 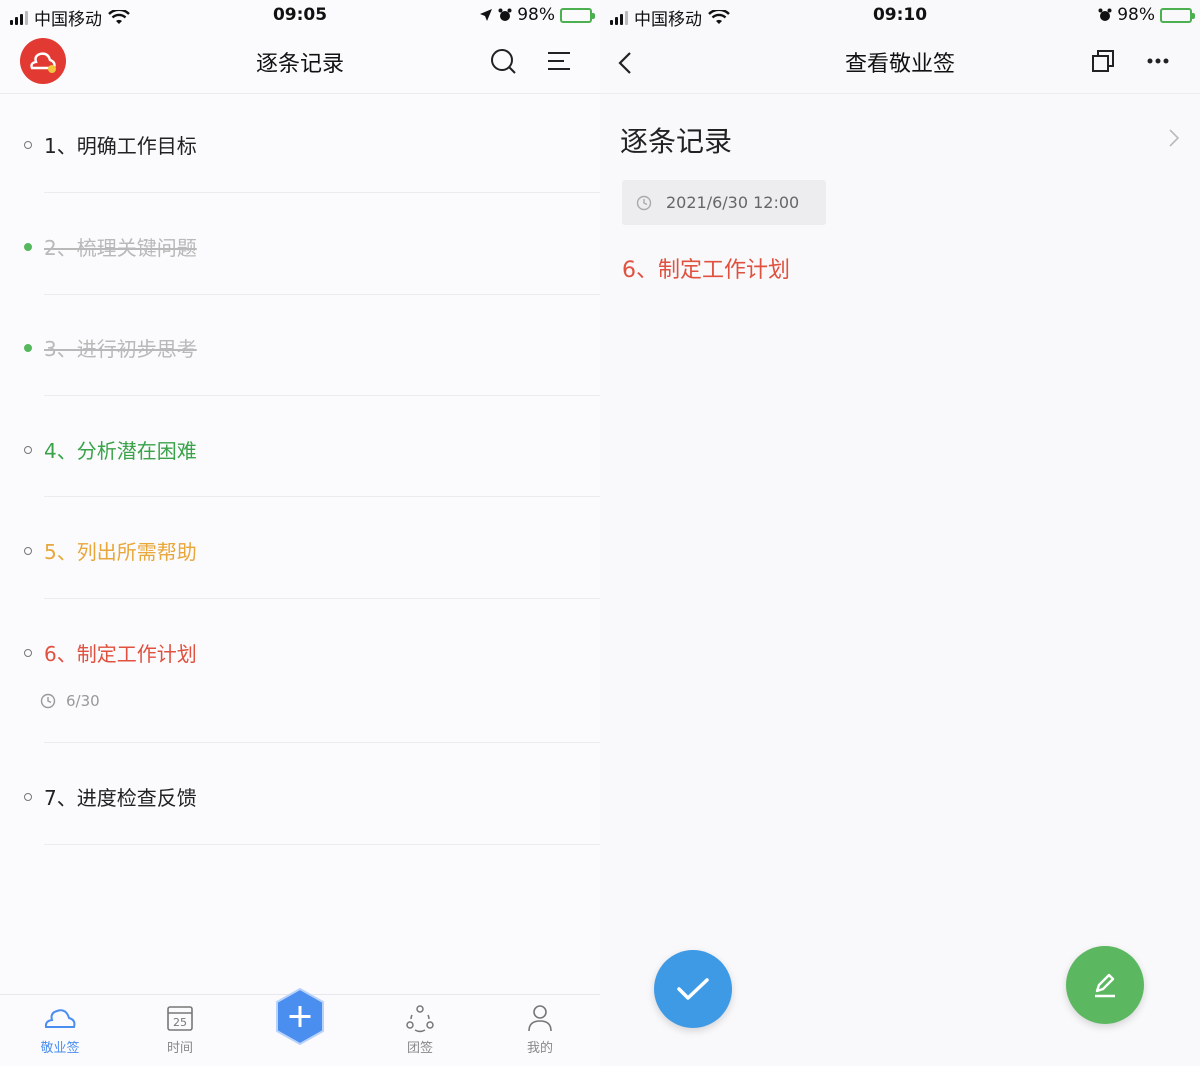 What do you see at coordinates (120, 146) in the screenshot?
I see `task-label: 1、明确工作目标` at bounding box center [120, 146].